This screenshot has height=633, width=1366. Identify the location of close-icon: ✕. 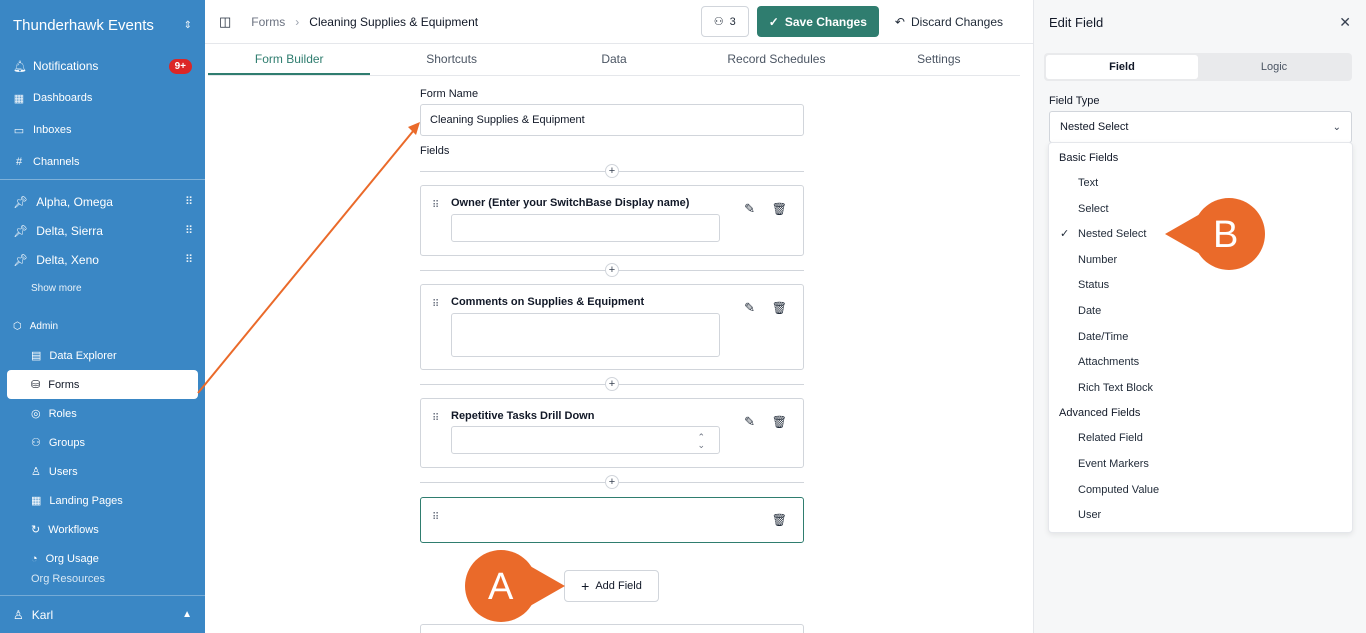
(1345, 22).